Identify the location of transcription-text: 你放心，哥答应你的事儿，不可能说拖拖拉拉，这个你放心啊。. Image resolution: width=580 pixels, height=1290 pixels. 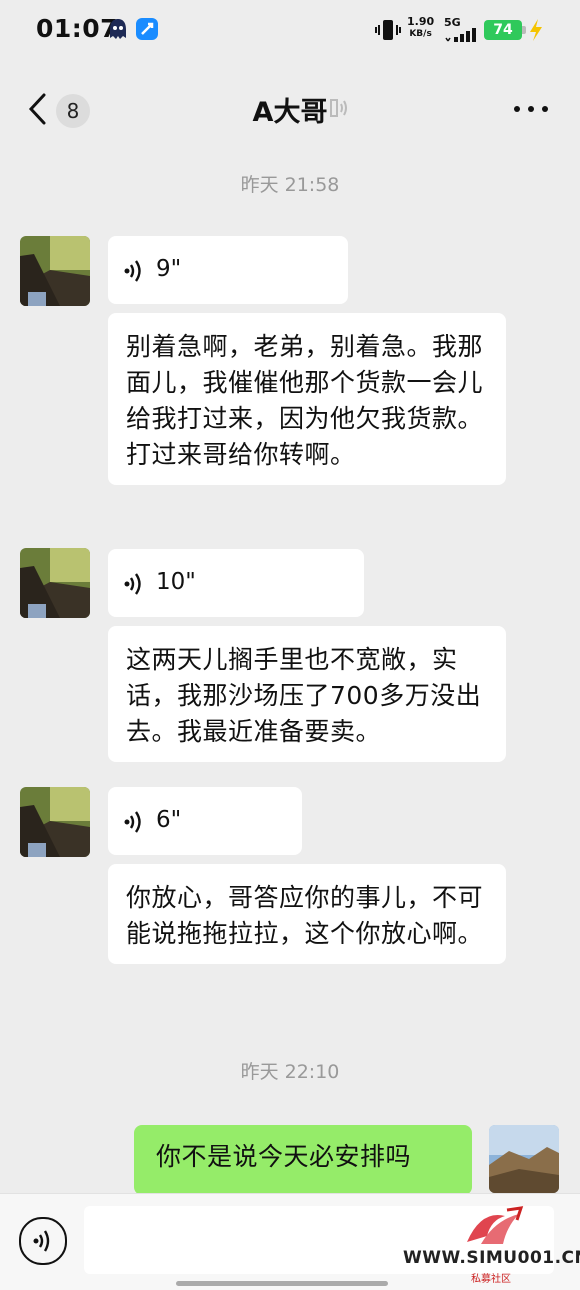
(305, 915).